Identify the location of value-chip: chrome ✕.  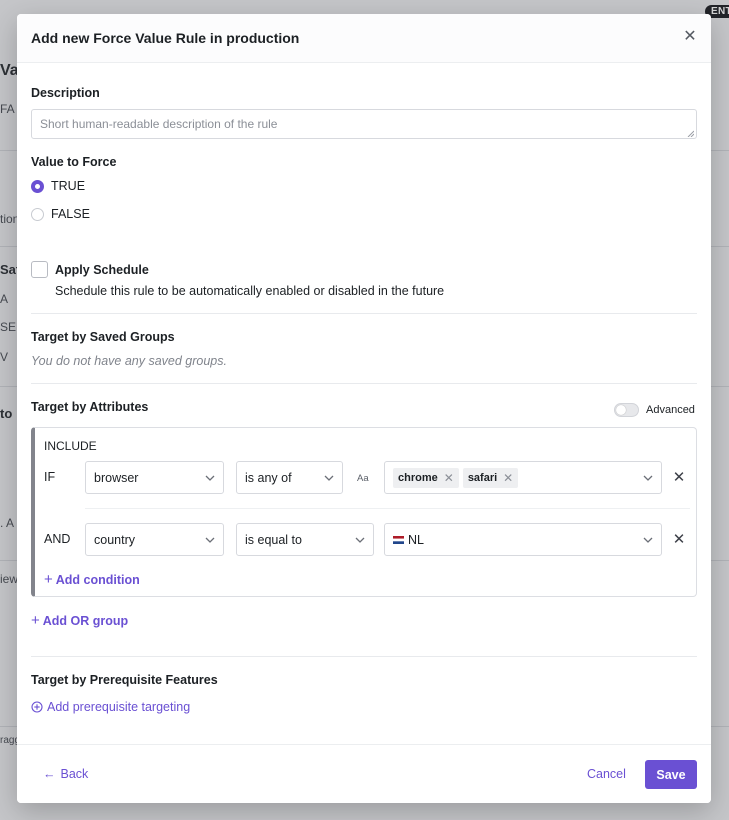
(426, 477).